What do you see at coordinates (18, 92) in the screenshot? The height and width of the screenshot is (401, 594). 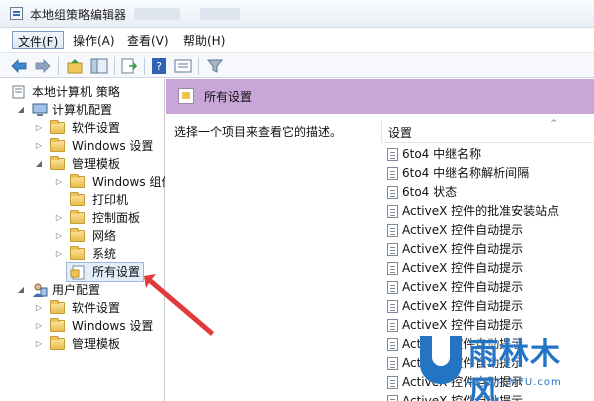 I see `policy-document-icon` at bounding box center [18, 92].